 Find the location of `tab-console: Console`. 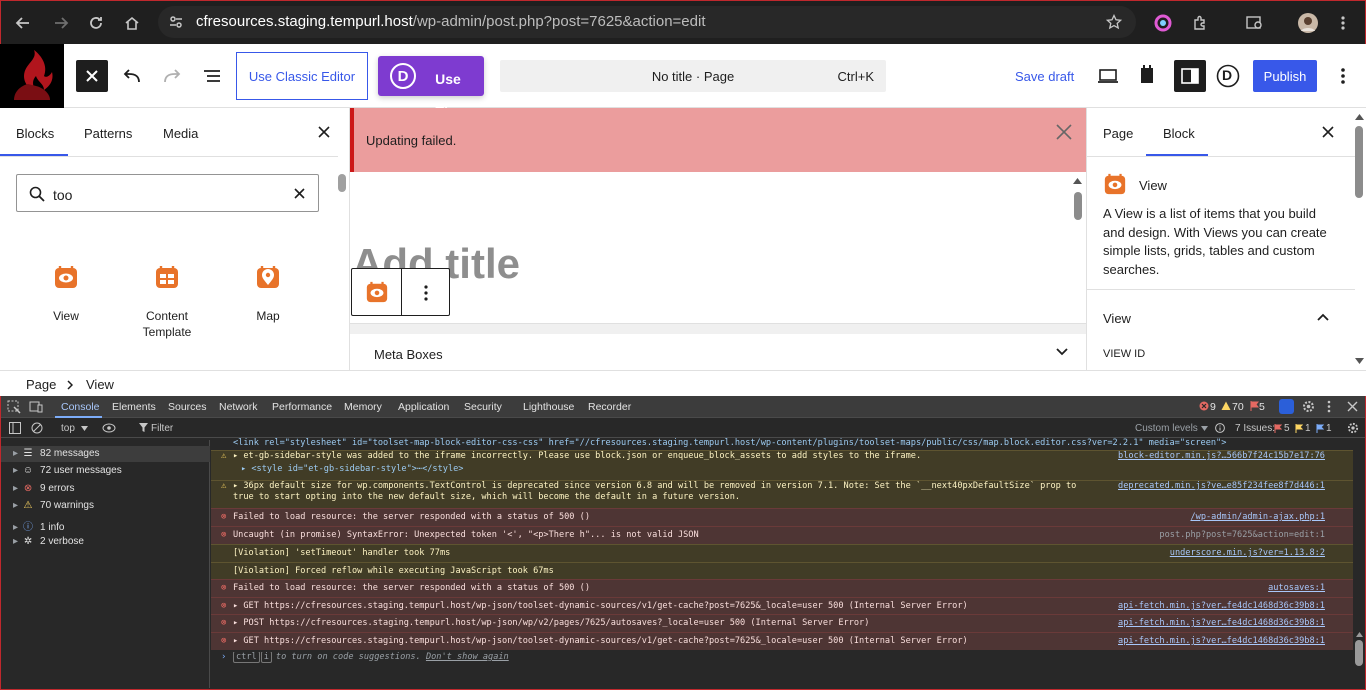

tab-console: Console is located at coordinates (80, 407).